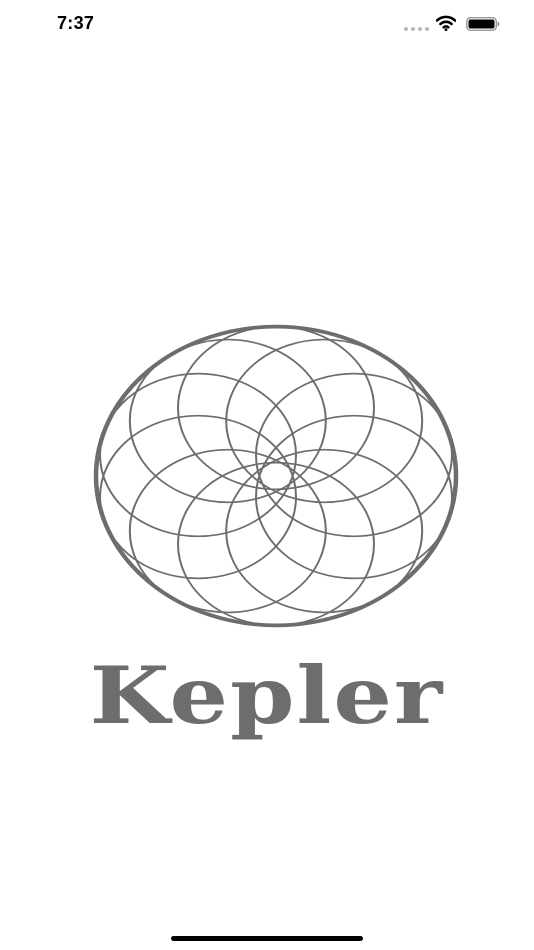 Image resolution: width=534 pixels, height=950 pixels. What do you see at coordinates (267, 695) in the screenshot?
I see `brand-name: Kepler` at bounding box center [267, 695].